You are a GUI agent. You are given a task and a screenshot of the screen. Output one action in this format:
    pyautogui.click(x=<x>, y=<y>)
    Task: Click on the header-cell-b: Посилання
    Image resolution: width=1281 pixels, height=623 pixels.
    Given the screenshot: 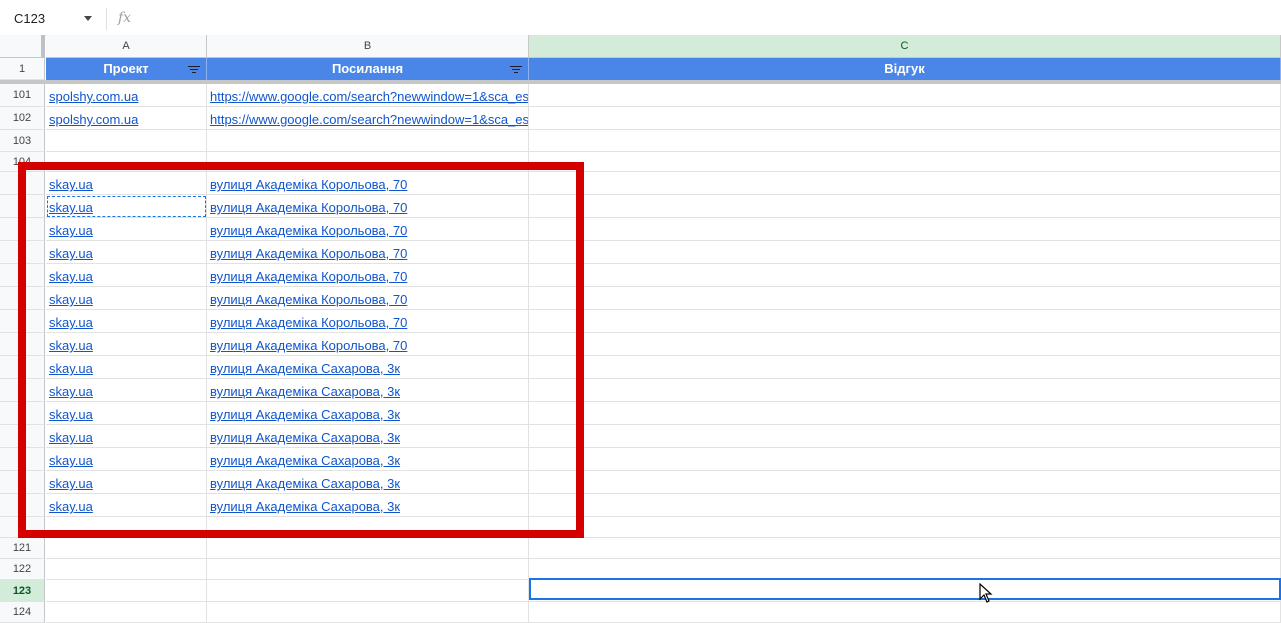 What is the action you would take?
    pyautogui.click(x=368, y=69)
    